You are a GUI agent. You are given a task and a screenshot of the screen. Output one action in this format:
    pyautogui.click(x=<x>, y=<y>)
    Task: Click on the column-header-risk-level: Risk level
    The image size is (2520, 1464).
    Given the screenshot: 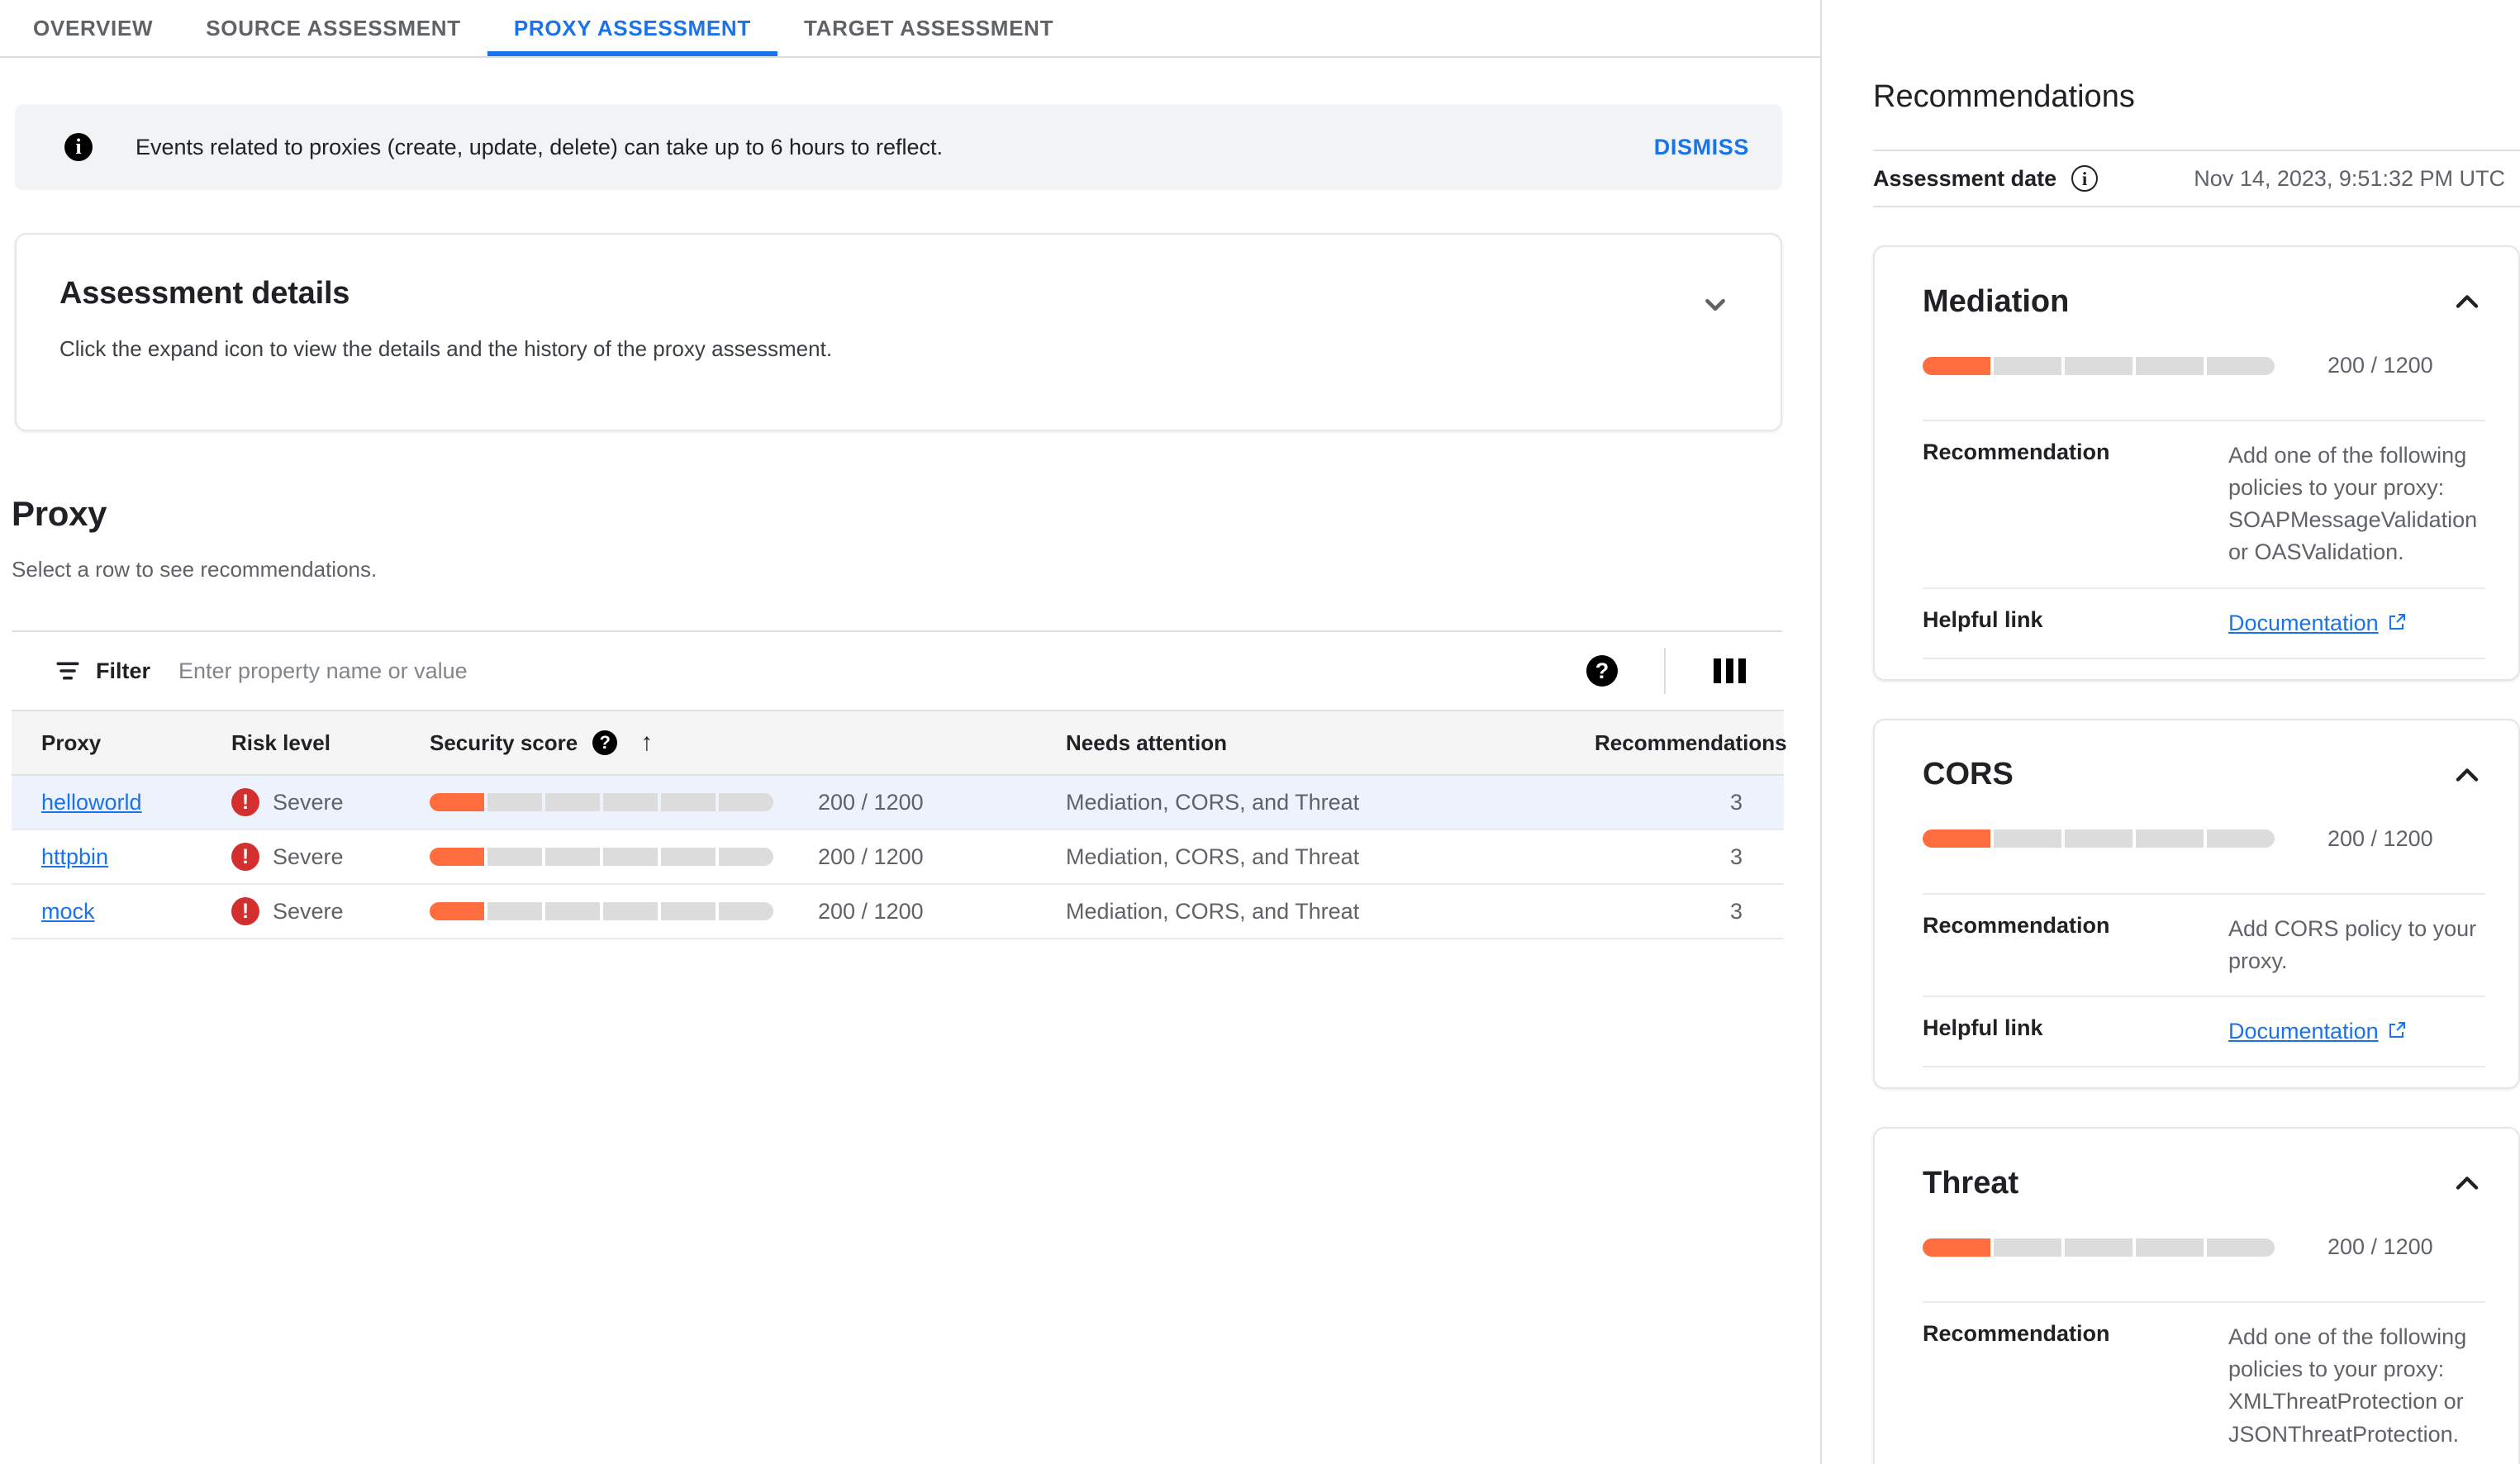 What is the action you would take?
    pyautogui.click(x=301, y=743)
    